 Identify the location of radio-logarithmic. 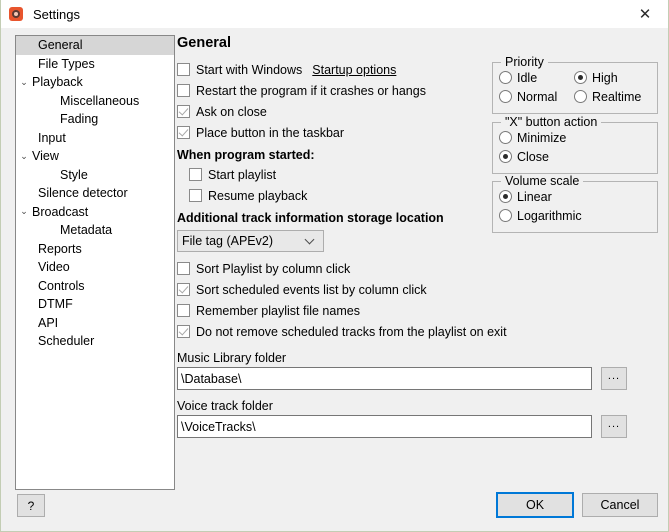
(505, 215).